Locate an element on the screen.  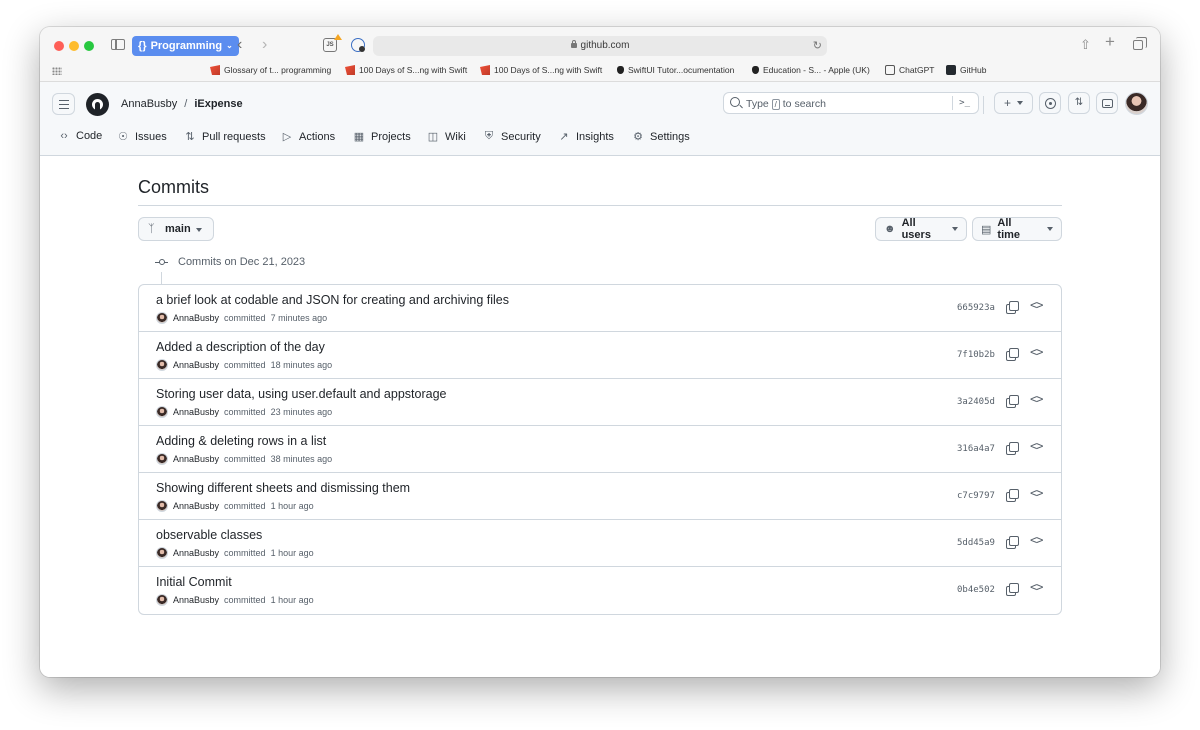
commit-message-link: observable classes is located at coordinates (209, 535).